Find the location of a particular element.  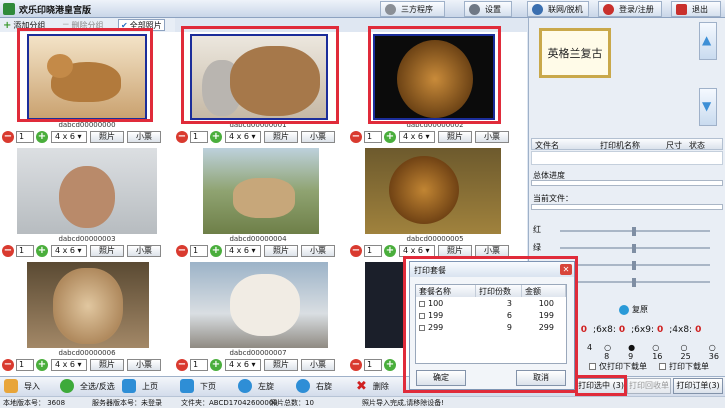

layout-9-option: ● 9 is located at coordinates (634, 352).